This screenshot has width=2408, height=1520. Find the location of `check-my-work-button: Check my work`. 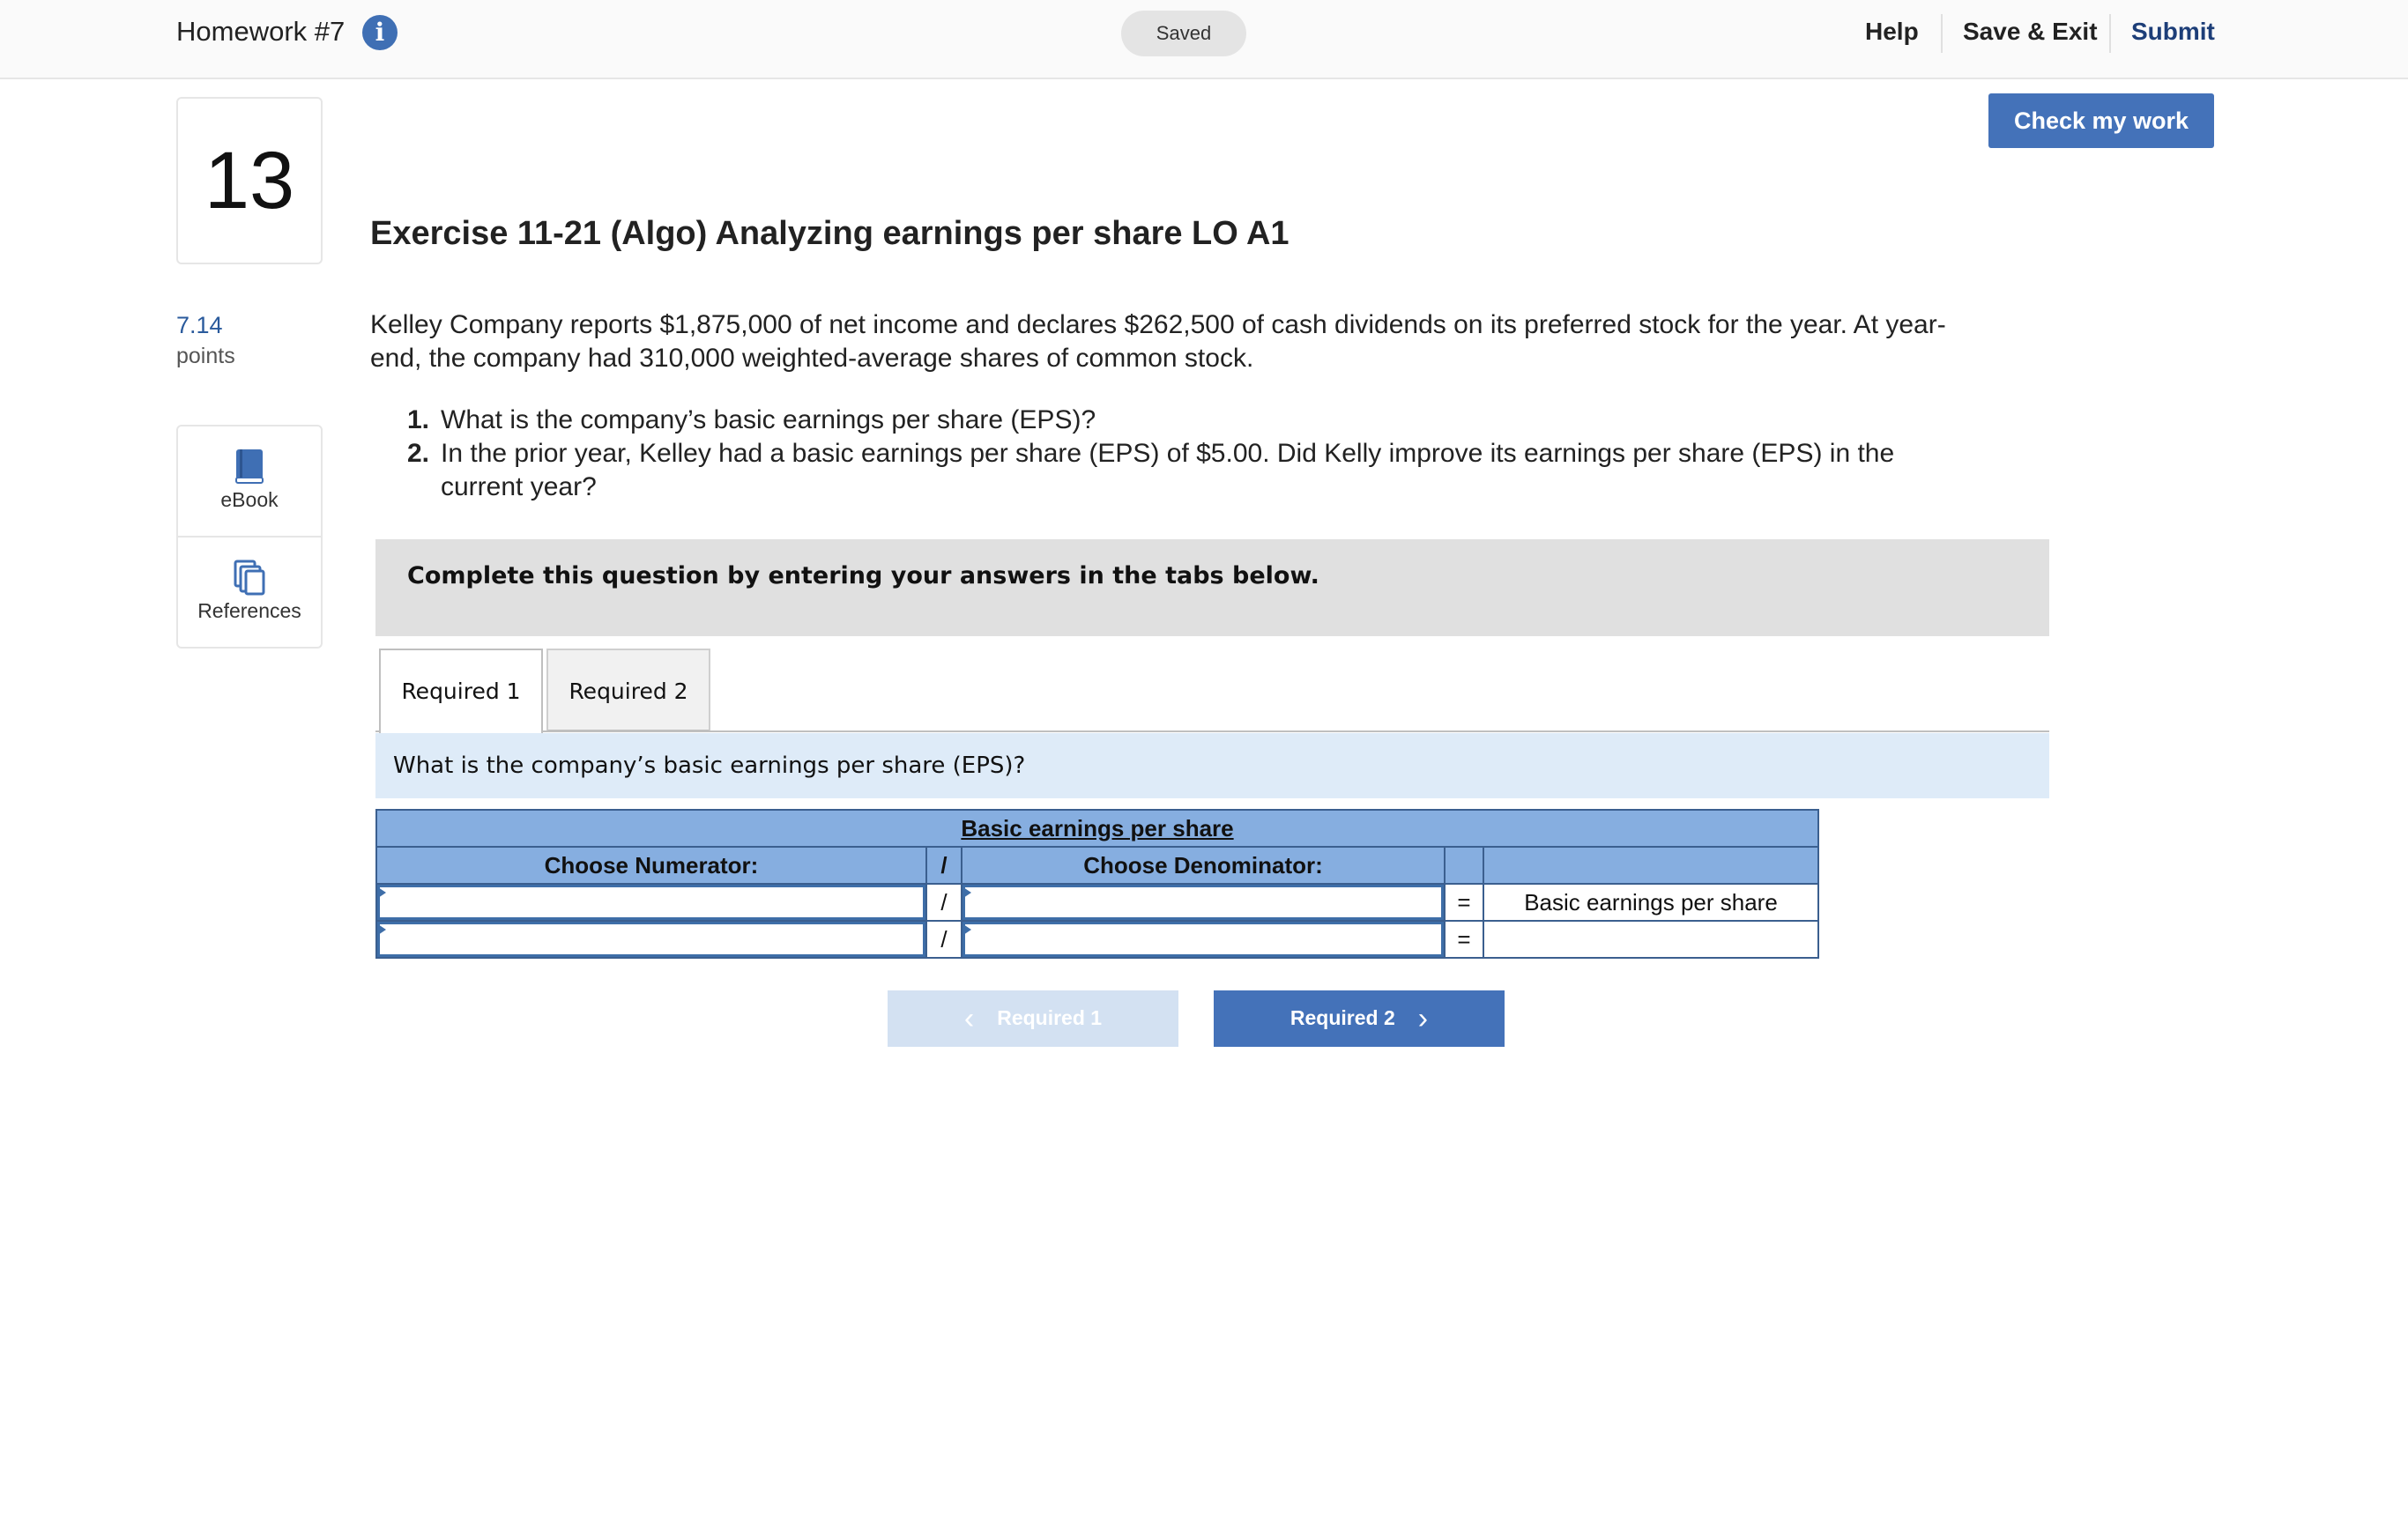

check-my-work-button: Check my work is located at coordinates (2101, 120).